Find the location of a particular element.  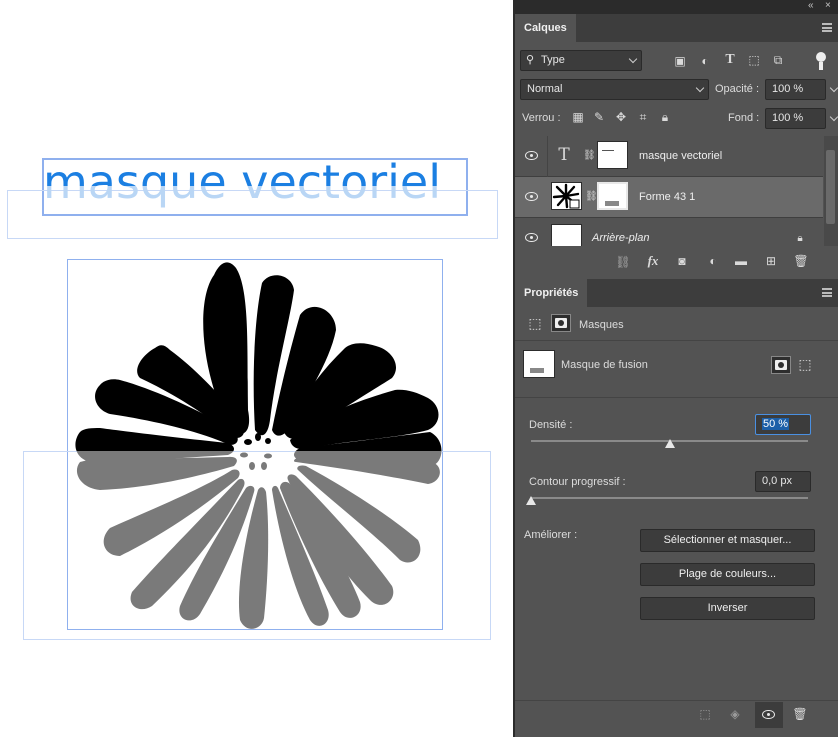

layer-name: Arrière-plan is located at coordinates (621, 238).